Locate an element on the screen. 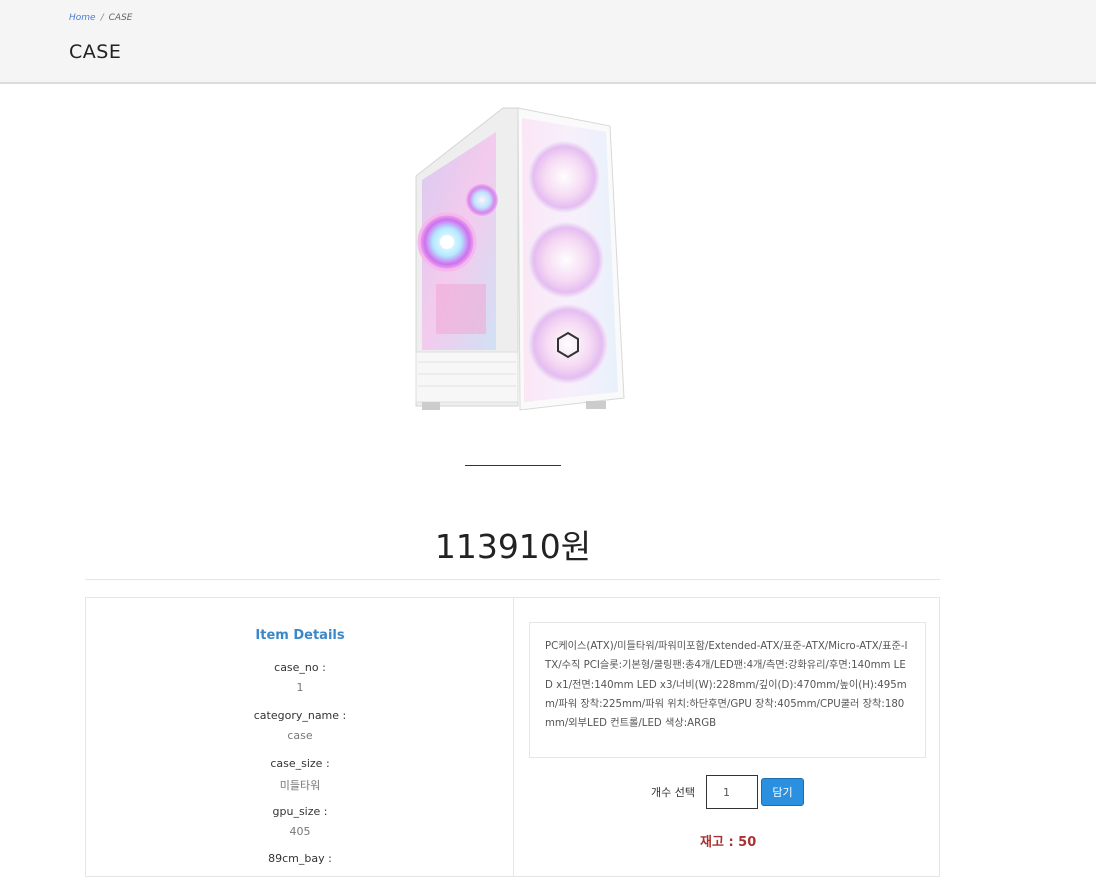  product-price: 113910원 is located at coordinates (513, 546).